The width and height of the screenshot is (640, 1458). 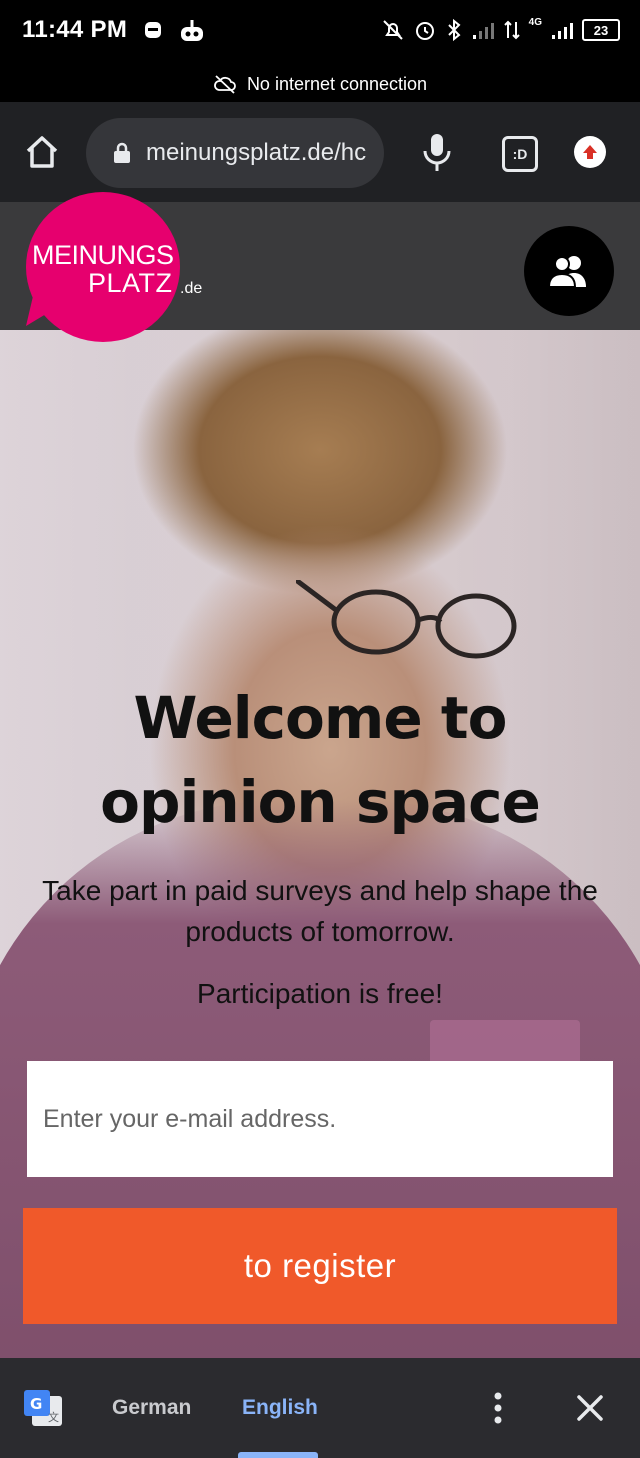 I want to click on translate-bar: G 文 German English, so click(x=320, y=1408).